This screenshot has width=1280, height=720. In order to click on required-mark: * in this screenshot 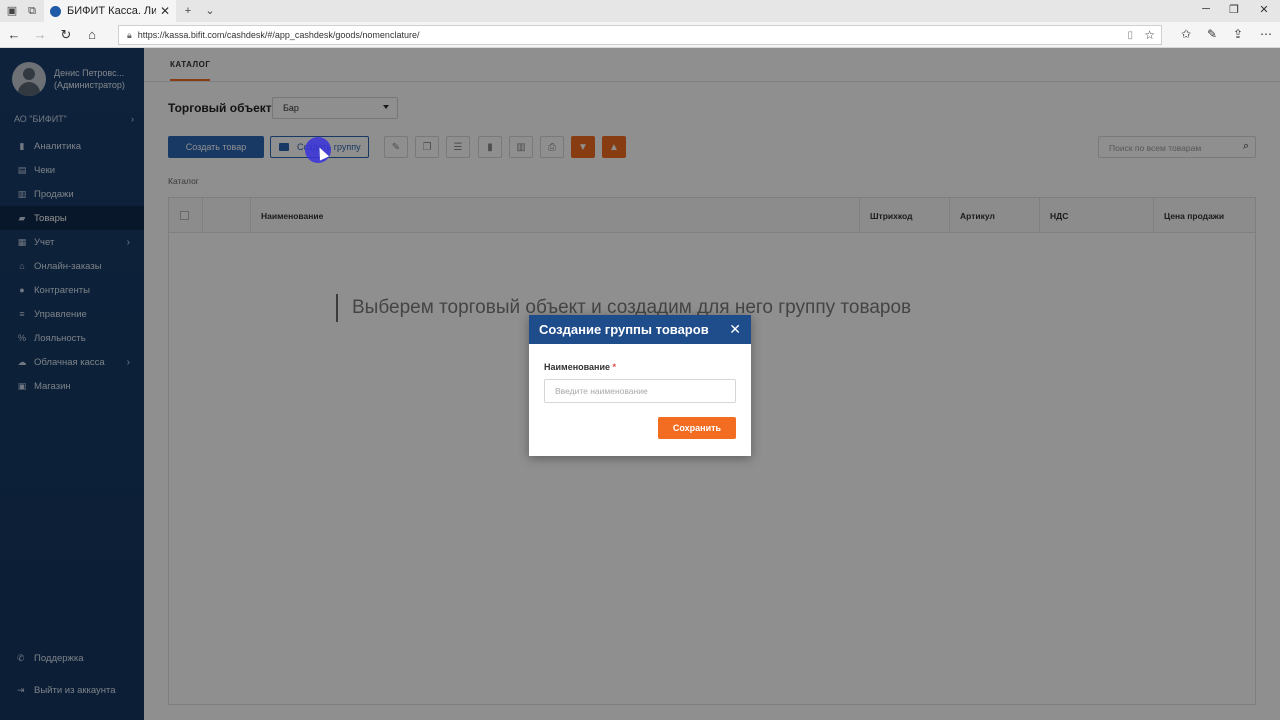, I will do `click(614, 367)`.